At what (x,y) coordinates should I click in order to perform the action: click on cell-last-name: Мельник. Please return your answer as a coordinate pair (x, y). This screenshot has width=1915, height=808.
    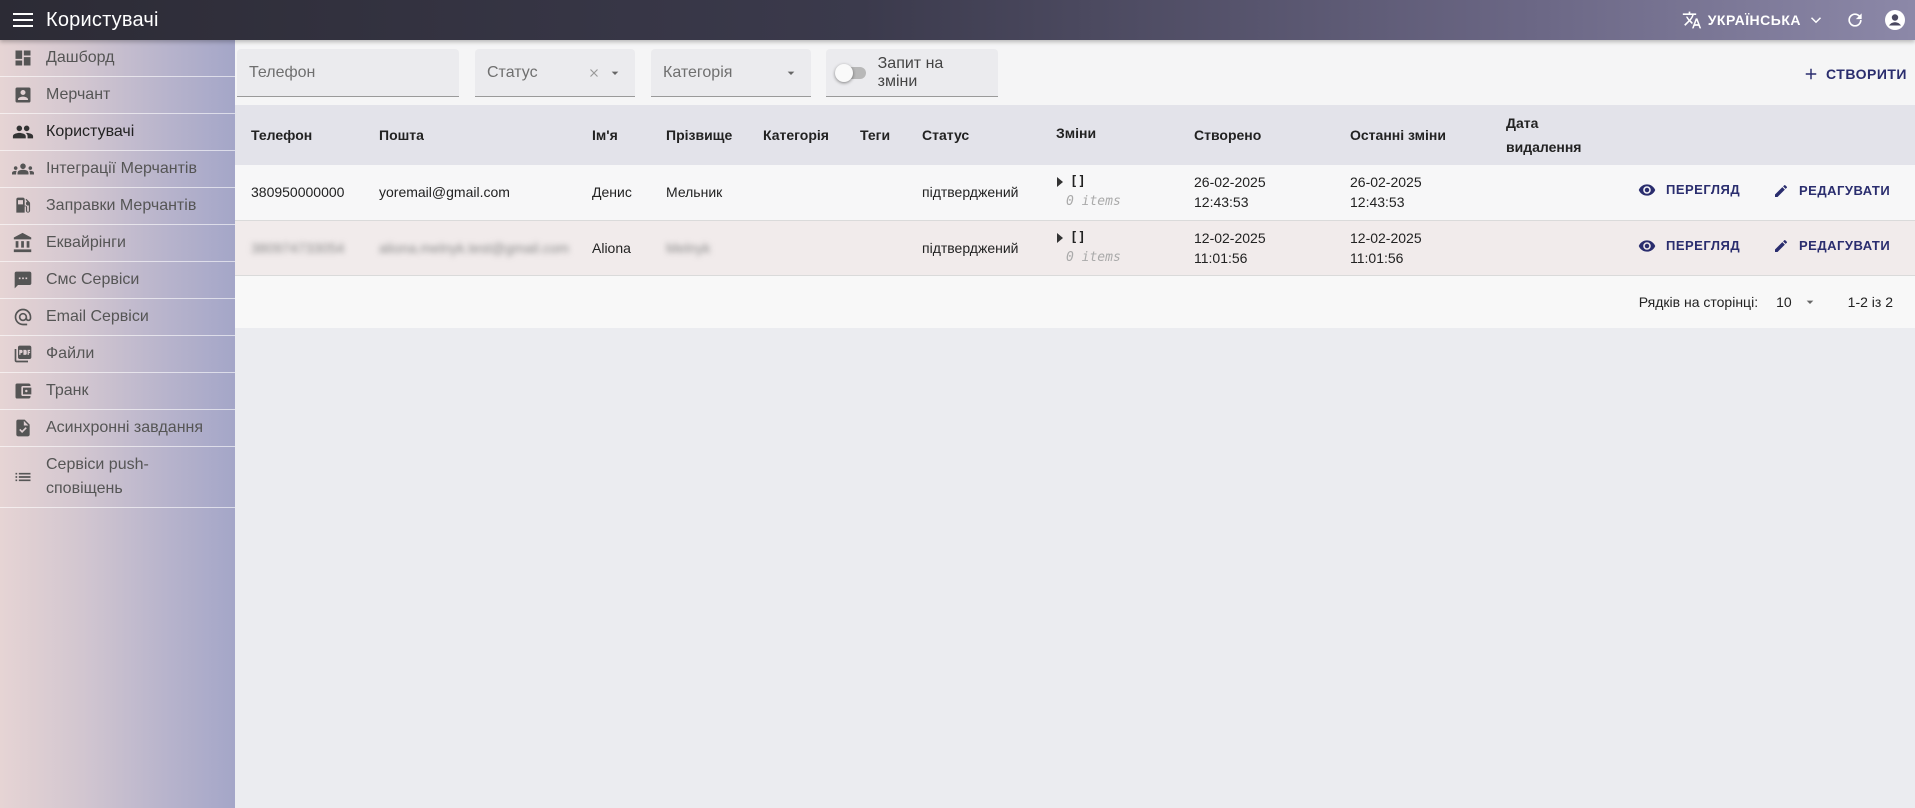
    Looking at the image, I should click on (694, 192).